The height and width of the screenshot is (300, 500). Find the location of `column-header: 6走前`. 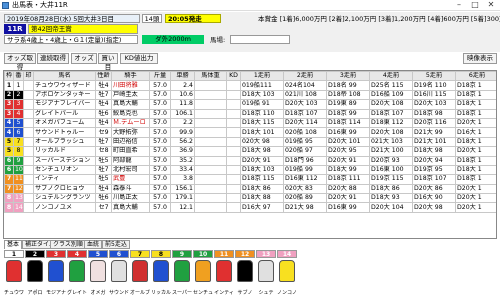

column-header: 6走前 is located at coordinates (475, 76).